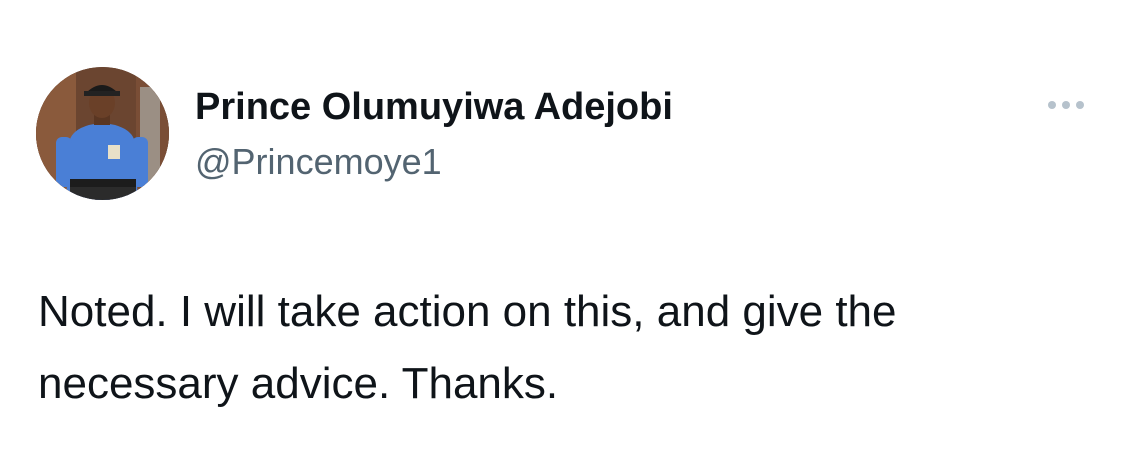  Describe the element at coordinates (434, 107) in the screenshot. I see `display-name: Prince Olumuyiwa Adejobi` at that location.